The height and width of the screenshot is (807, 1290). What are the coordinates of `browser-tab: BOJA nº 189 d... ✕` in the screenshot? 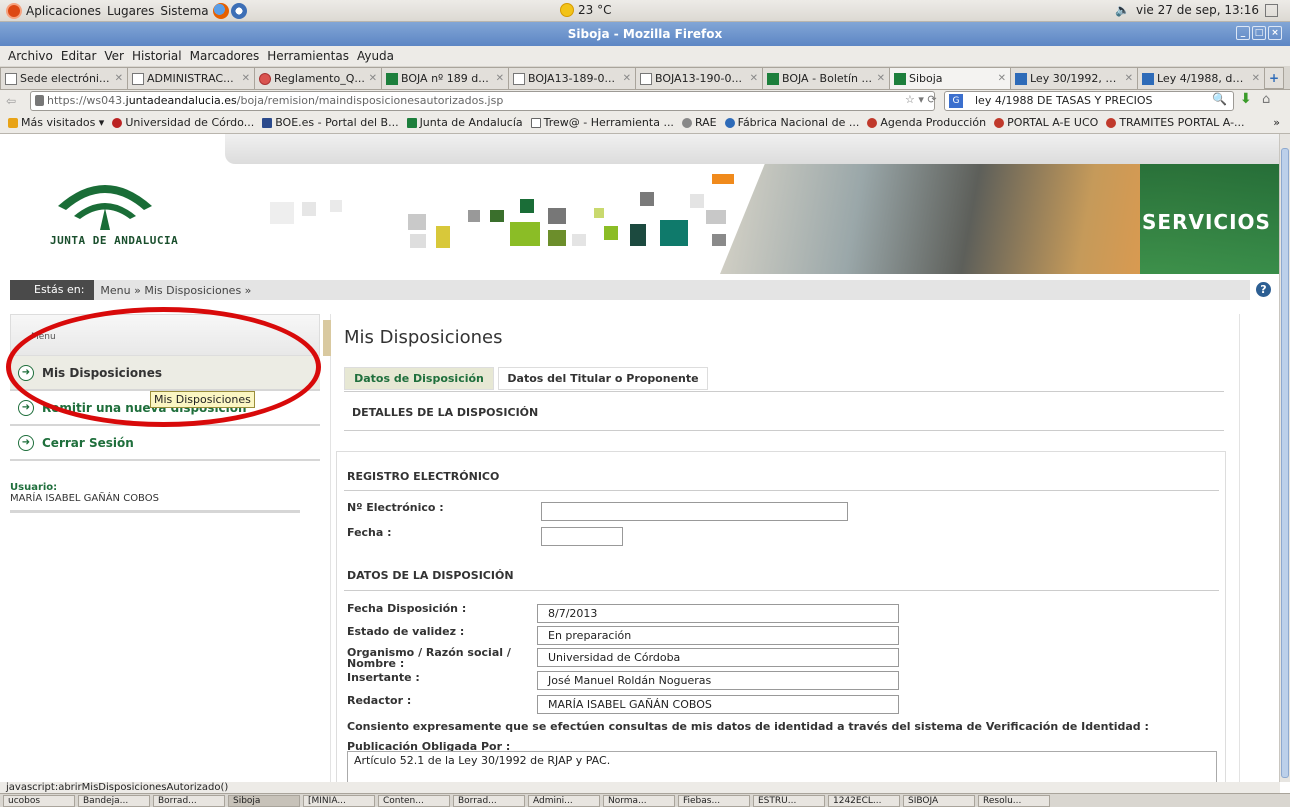 It's located at (445, 78).